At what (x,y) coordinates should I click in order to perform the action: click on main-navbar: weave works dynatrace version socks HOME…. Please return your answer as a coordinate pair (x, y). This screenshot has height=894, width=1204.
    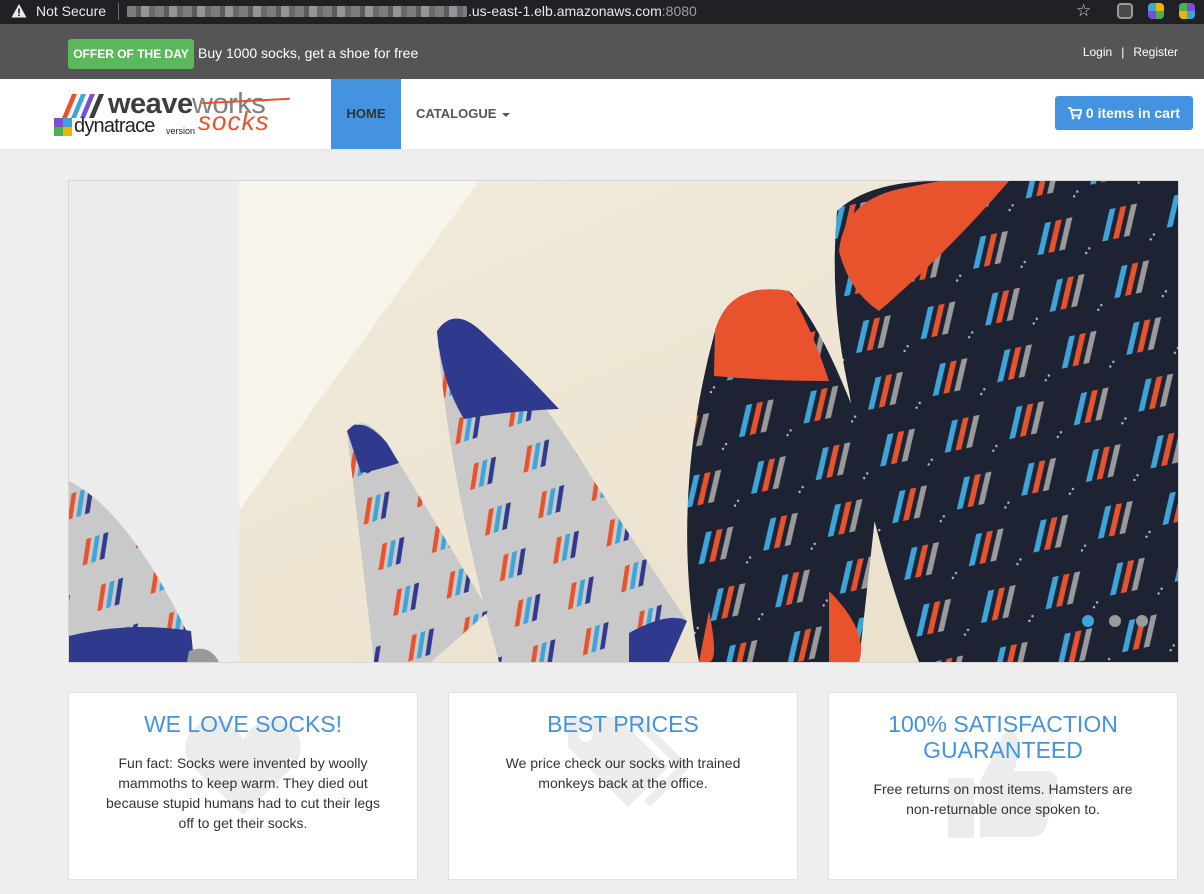
    Looking at the image, I should click on (602, 114).